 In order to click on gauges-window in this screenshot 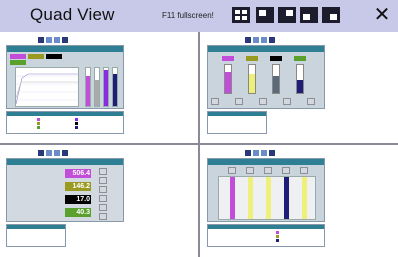, I will do `click(266, 190)`.